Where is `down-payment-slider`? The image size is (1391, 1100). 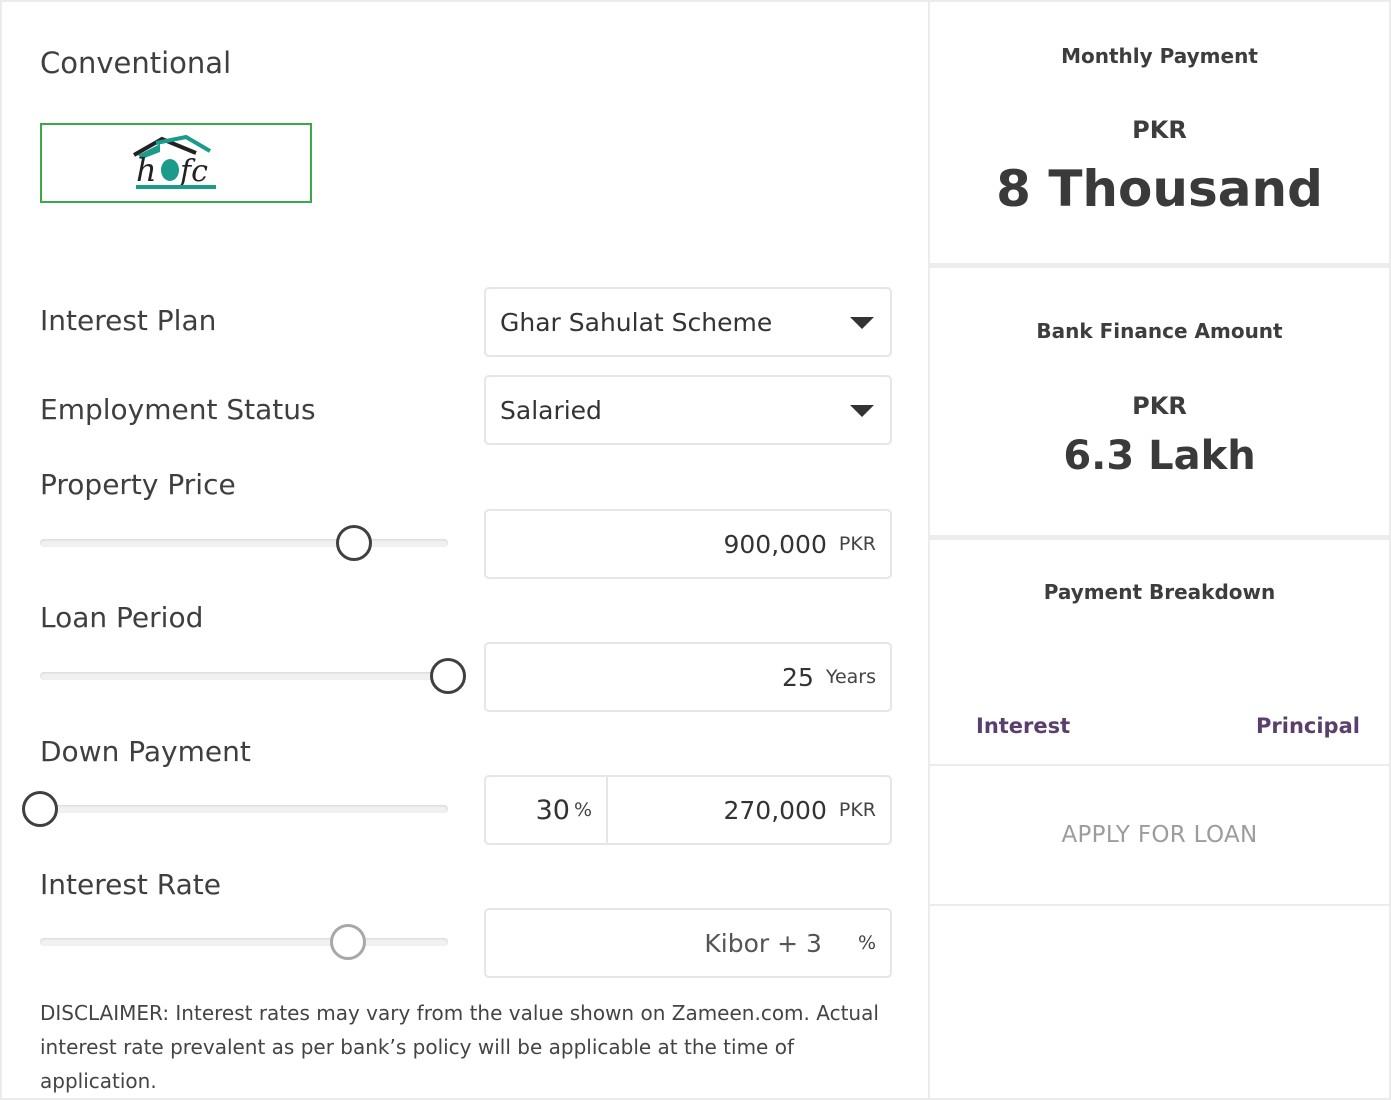
down-payment-slider is located at coordinates (235, 809).